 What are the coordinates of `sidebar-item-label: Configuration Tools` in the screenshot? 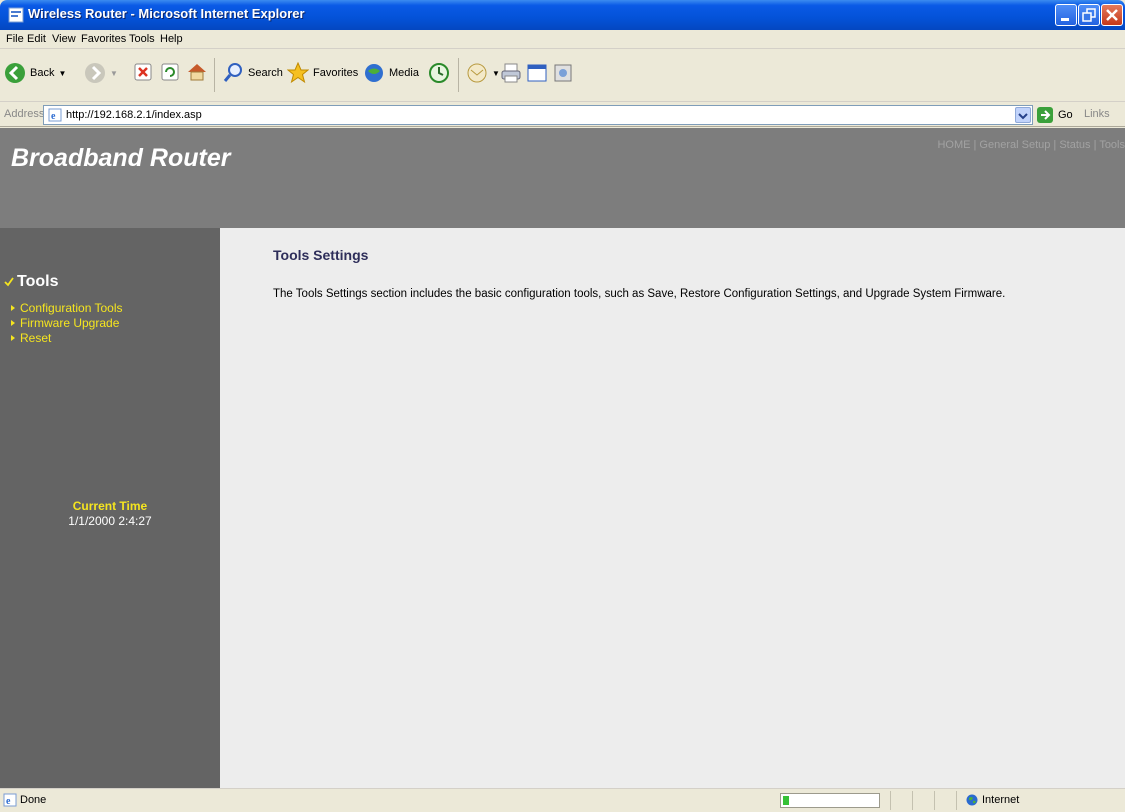 It's located at (71, 308).